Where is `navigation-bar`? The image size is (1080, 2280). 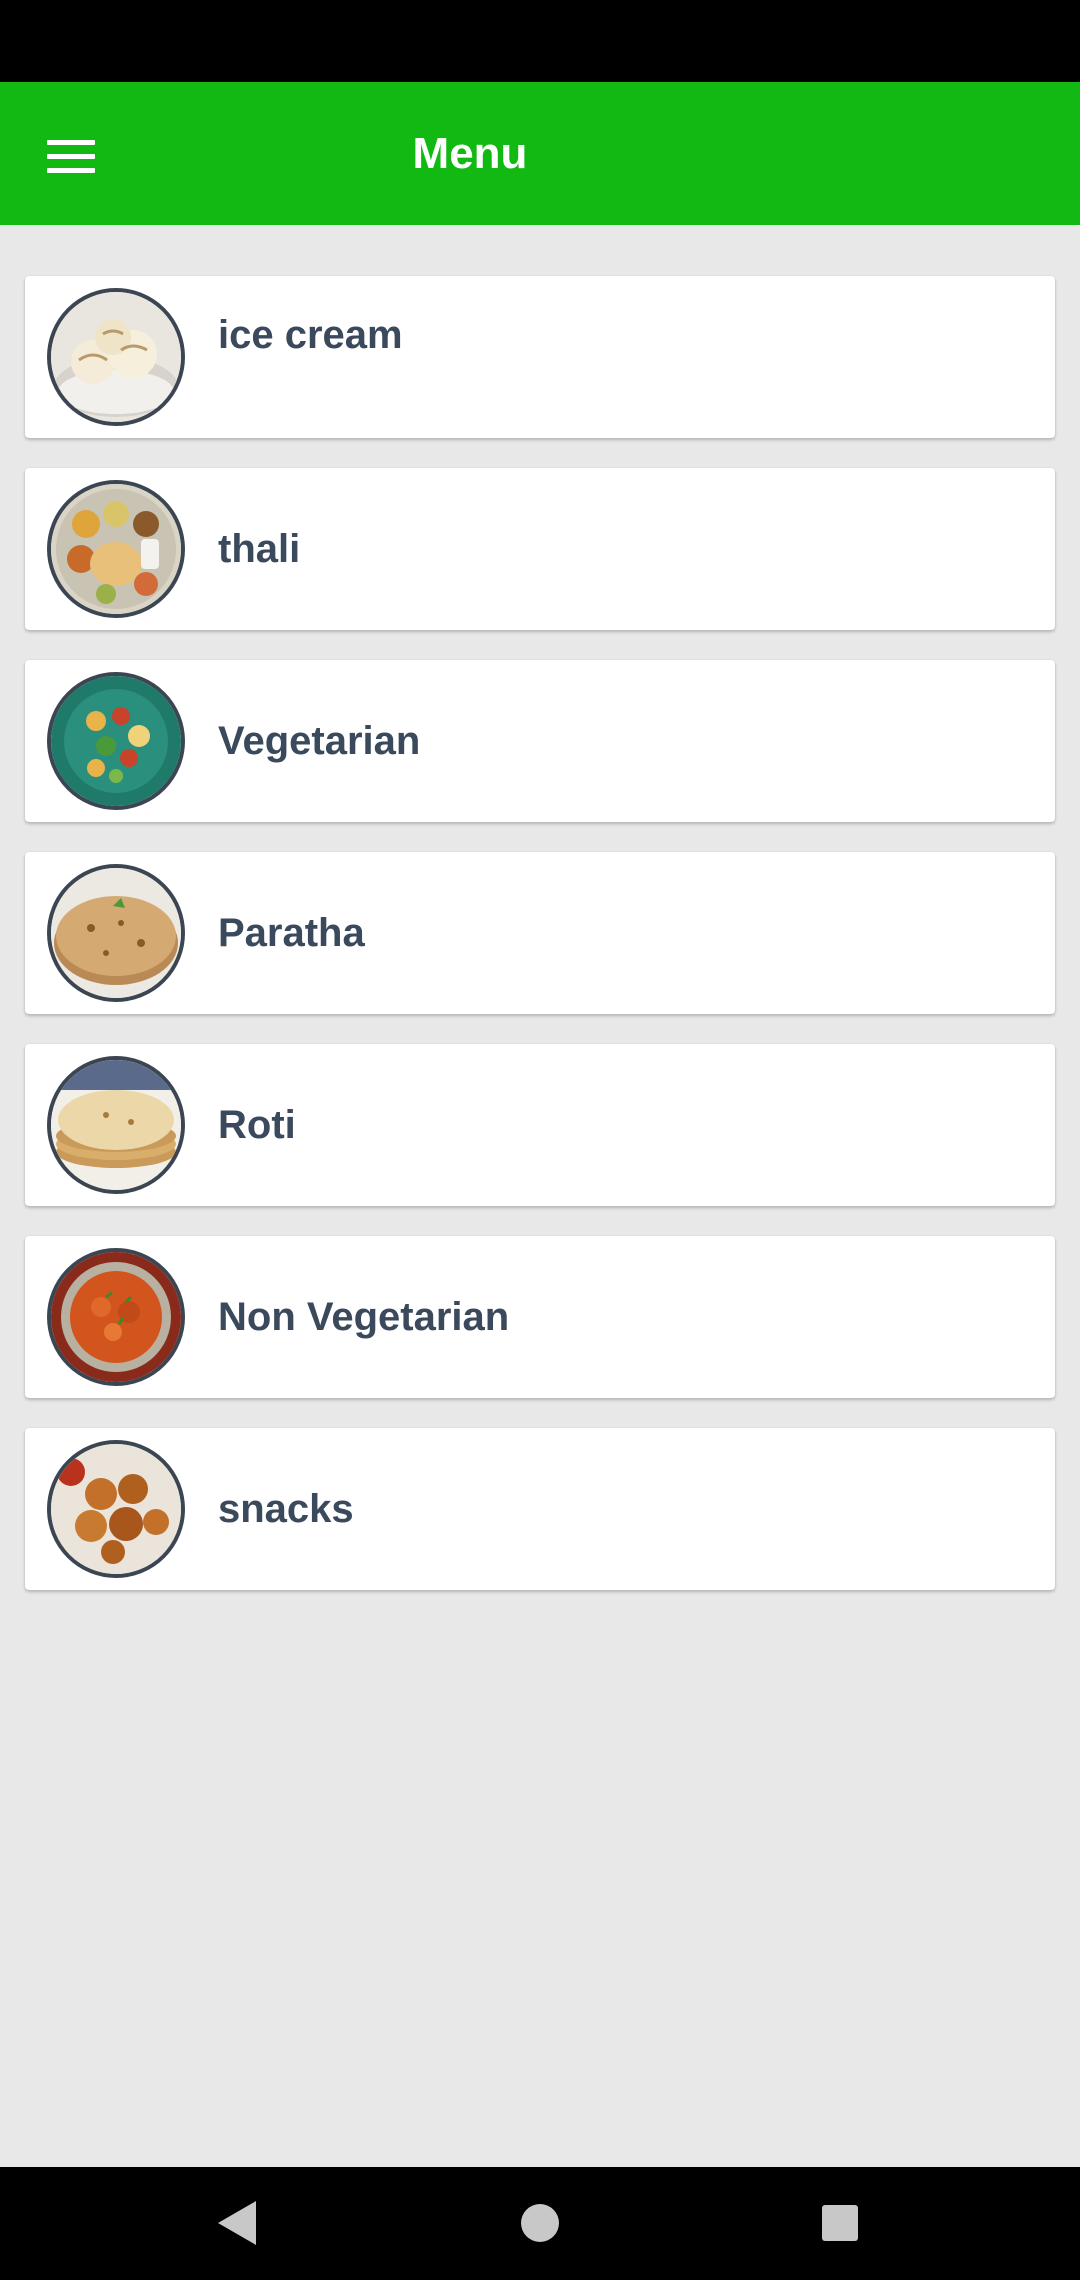
navigation-bar is located at coordinates (540, 2223).